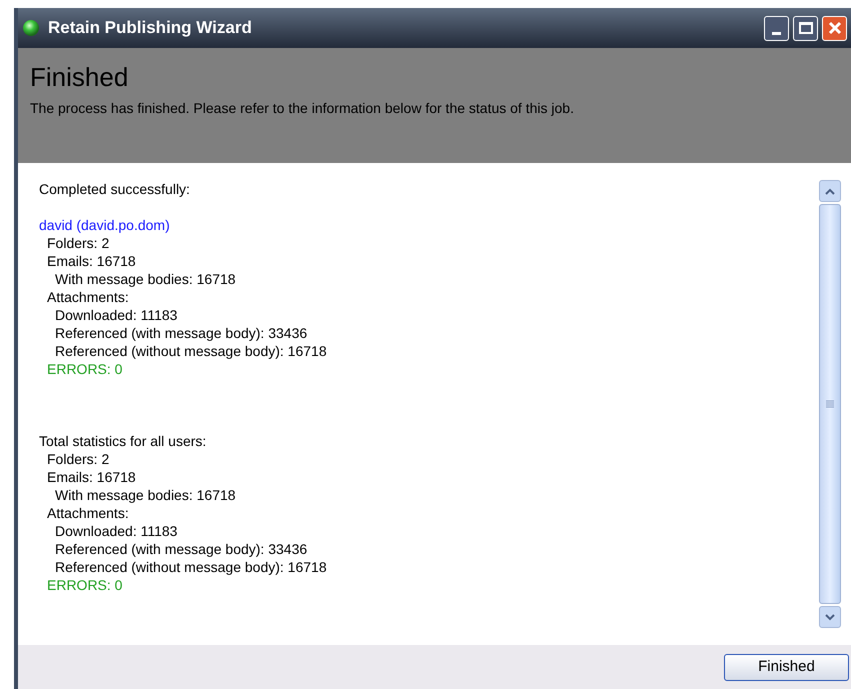 This screenshot has width=851, height=689. I want to click on page-description: The process has finished. Please refer to the information below for the status of this job., so click(302, 108).